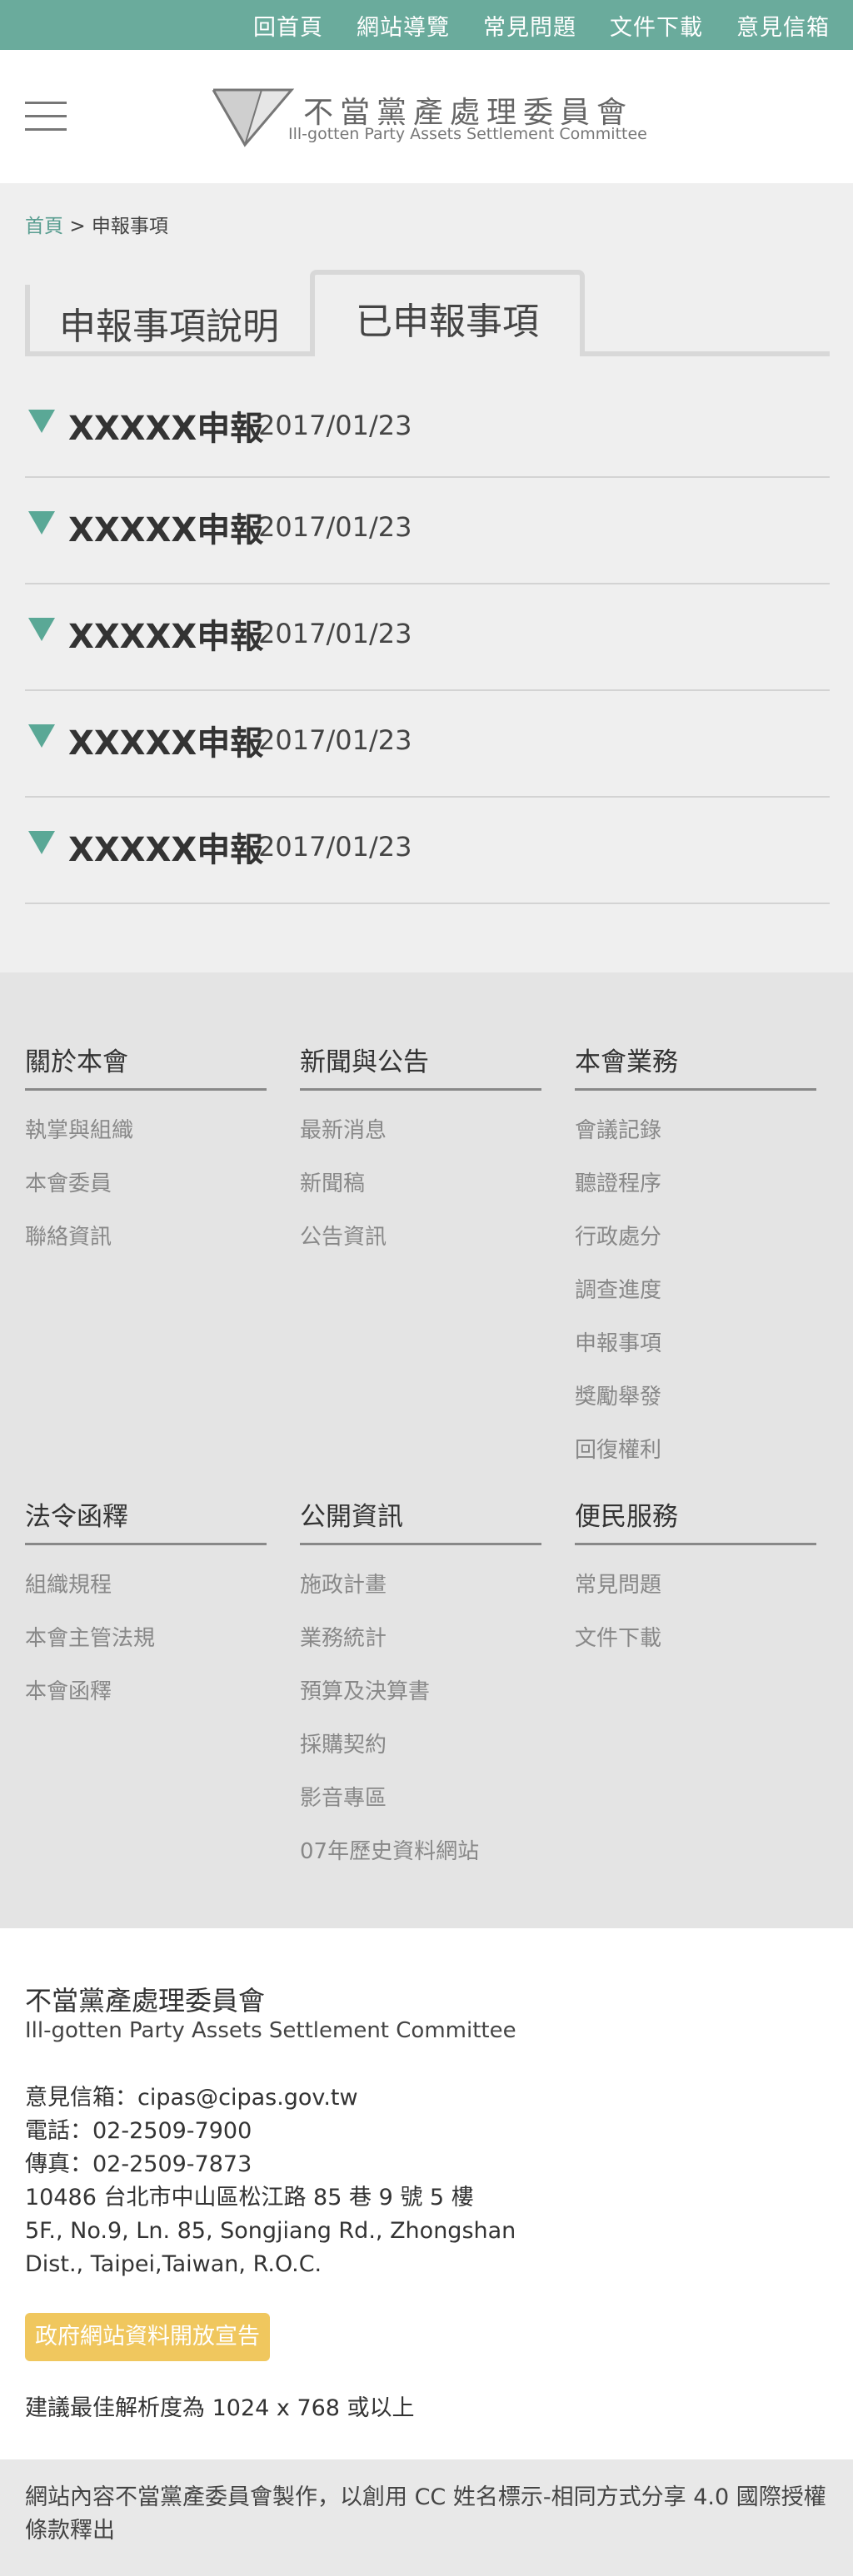  What do you see at coordinates (146, 1638) in the screenshot?
I see `footer-link: 本會主管法規` at bounding box center [146, 1638].